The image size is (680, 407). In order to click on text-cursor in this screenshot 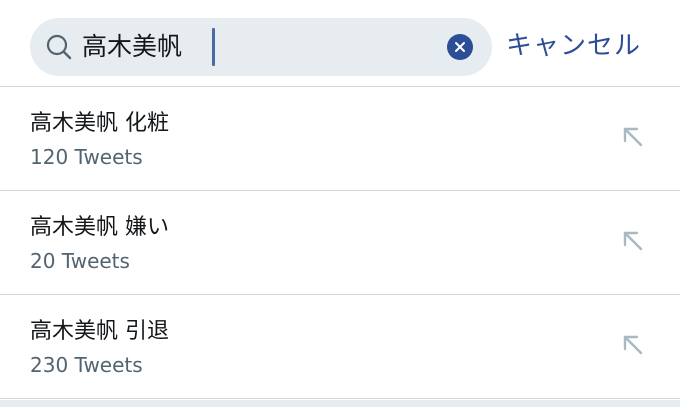, I will do `click(213, 47)`.